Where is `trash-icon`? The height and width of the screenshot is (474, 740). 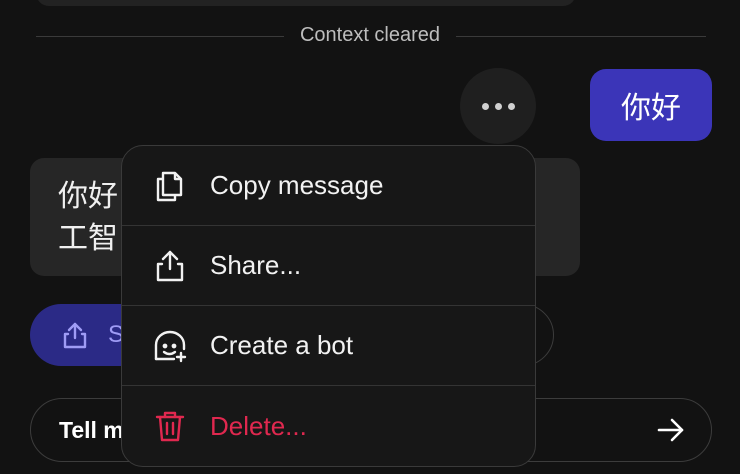 trash-icon is located at coordinates (170, 426).